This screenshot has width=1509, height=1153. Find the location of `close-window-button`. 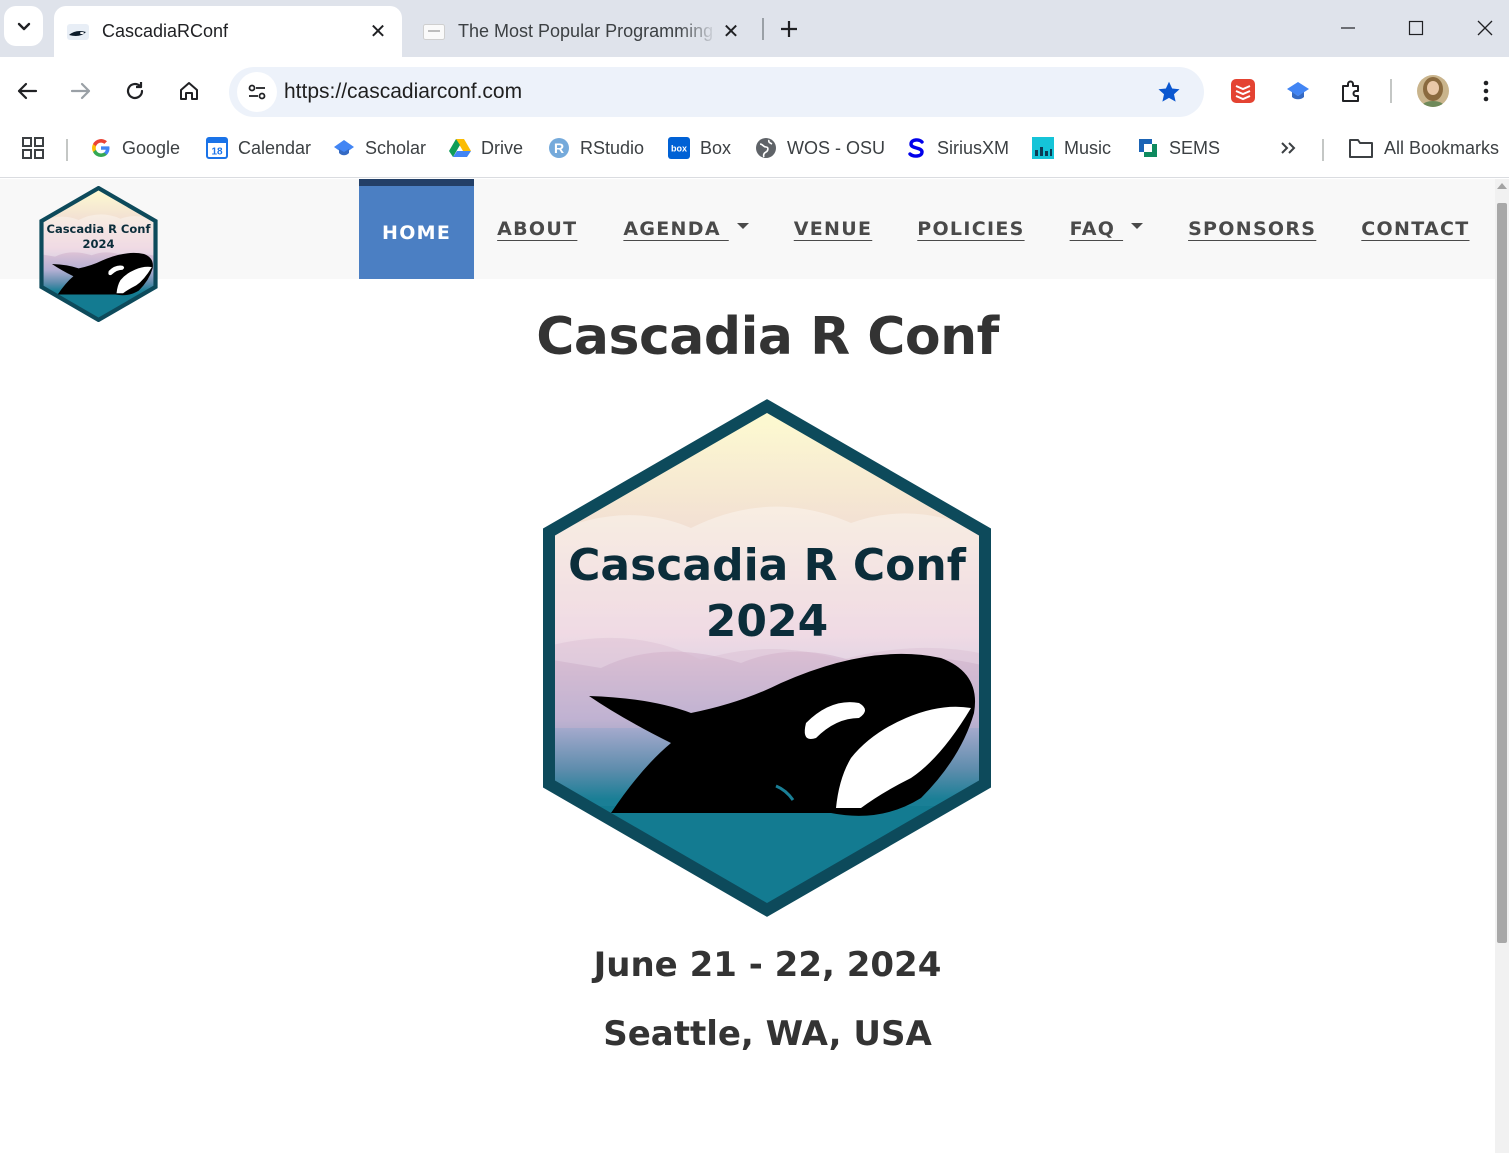

close-window-button is located at coordinates (1485, 28).